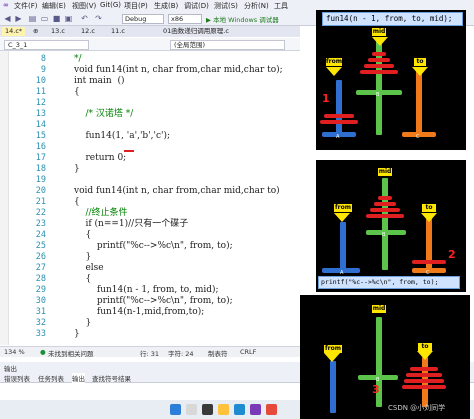 The height and width of the screenshot is (419, 474). Describe the element at coordinates (256, 6) in the screenshot. I see `menu-analyze: 分析(N)` at that location.